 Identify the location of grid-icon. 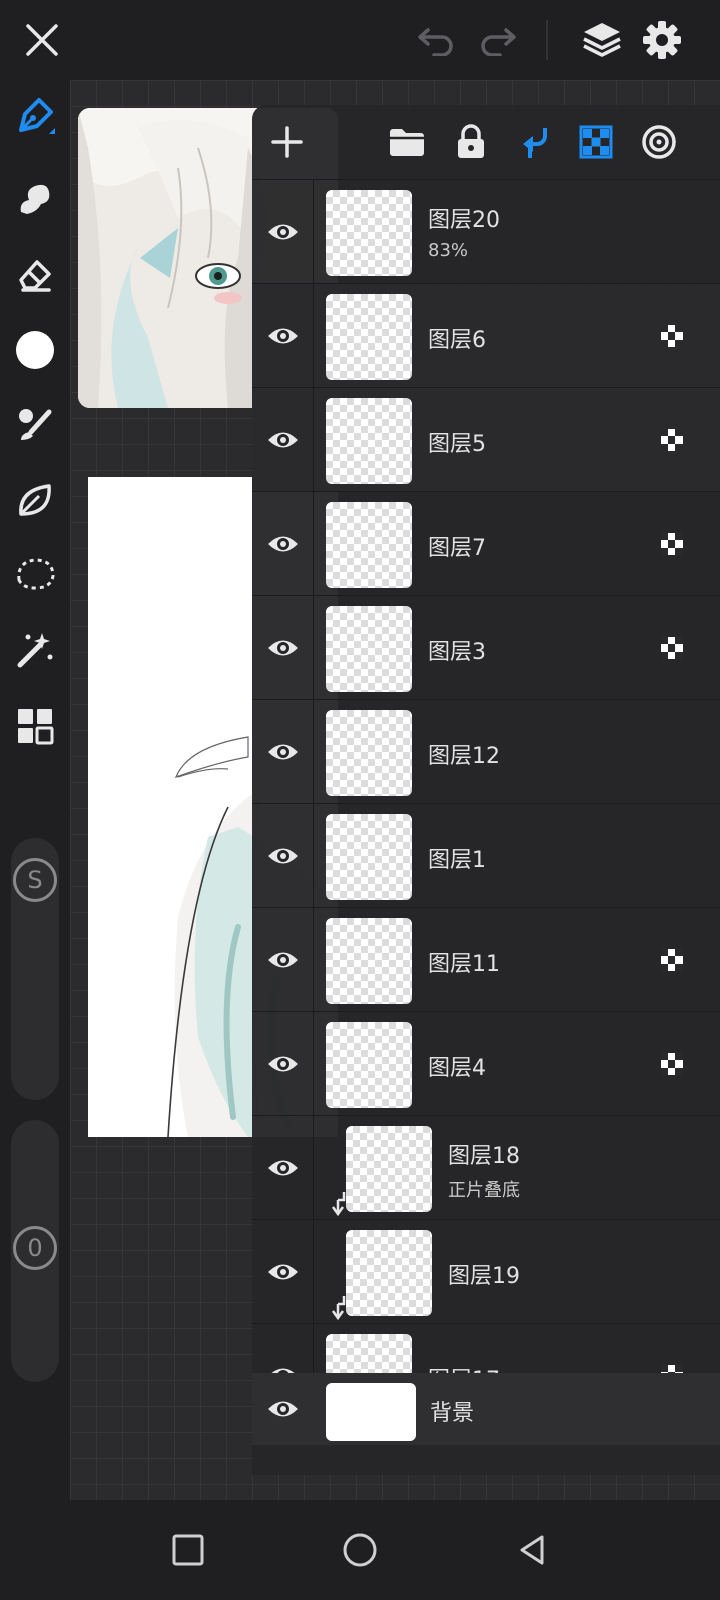
(35, 726).